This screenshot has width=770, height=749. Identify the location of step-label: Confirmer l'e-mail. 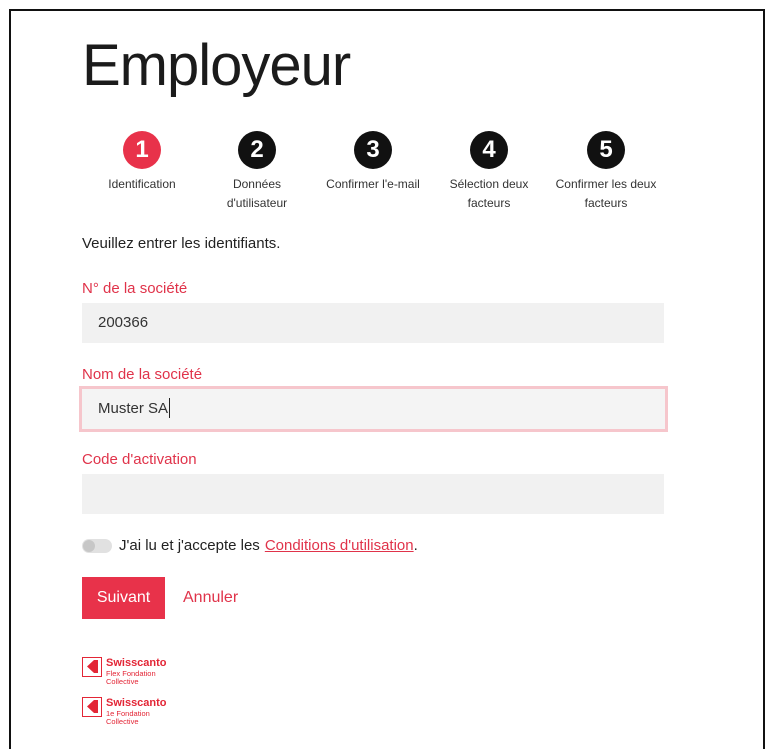
(373, 184).